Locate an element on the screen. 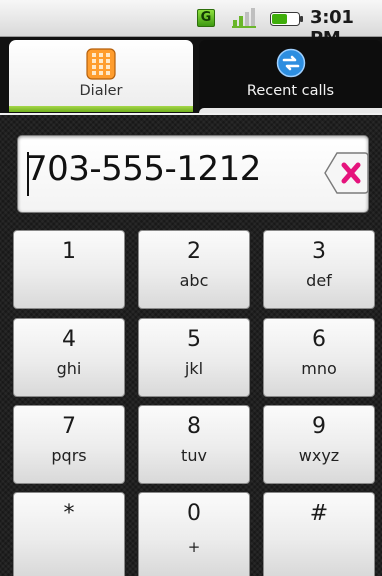 The height and width of the screenshot is (576, 382). key-letters: jkl is located at coordinates (194, 368).